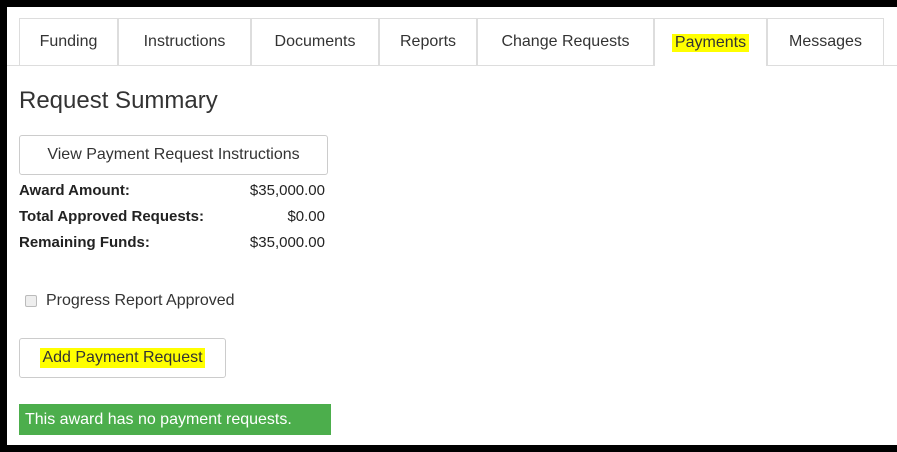 This screenshot has height=452, width=897. I want to click on tab-instructions: Instructions, so click(184, 41).